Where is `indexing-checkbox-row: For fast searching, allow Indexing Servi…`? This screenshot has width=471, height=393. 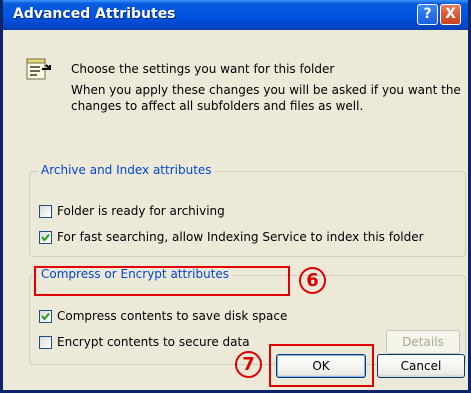
indexing-checkbox-row: For fast searching, allow Indexing Servi… is located at coordinates (231, 237).